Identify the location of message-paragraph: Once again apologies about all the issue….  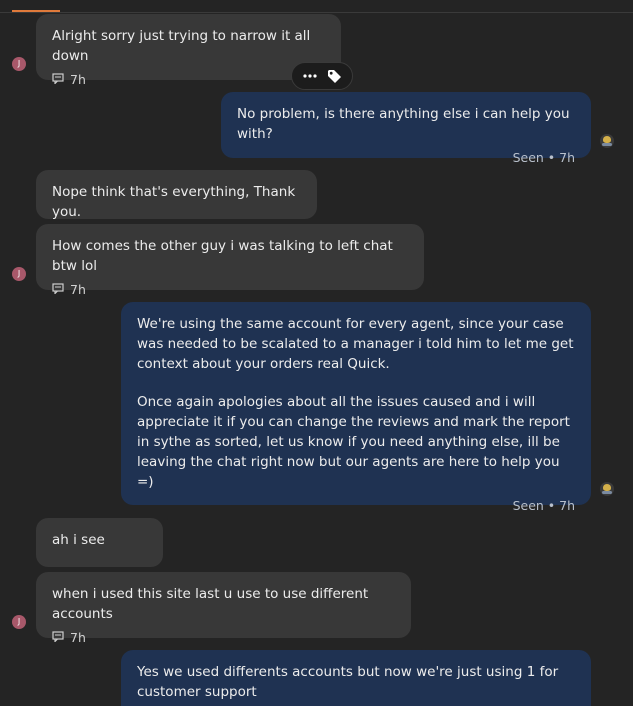
(353, 442).